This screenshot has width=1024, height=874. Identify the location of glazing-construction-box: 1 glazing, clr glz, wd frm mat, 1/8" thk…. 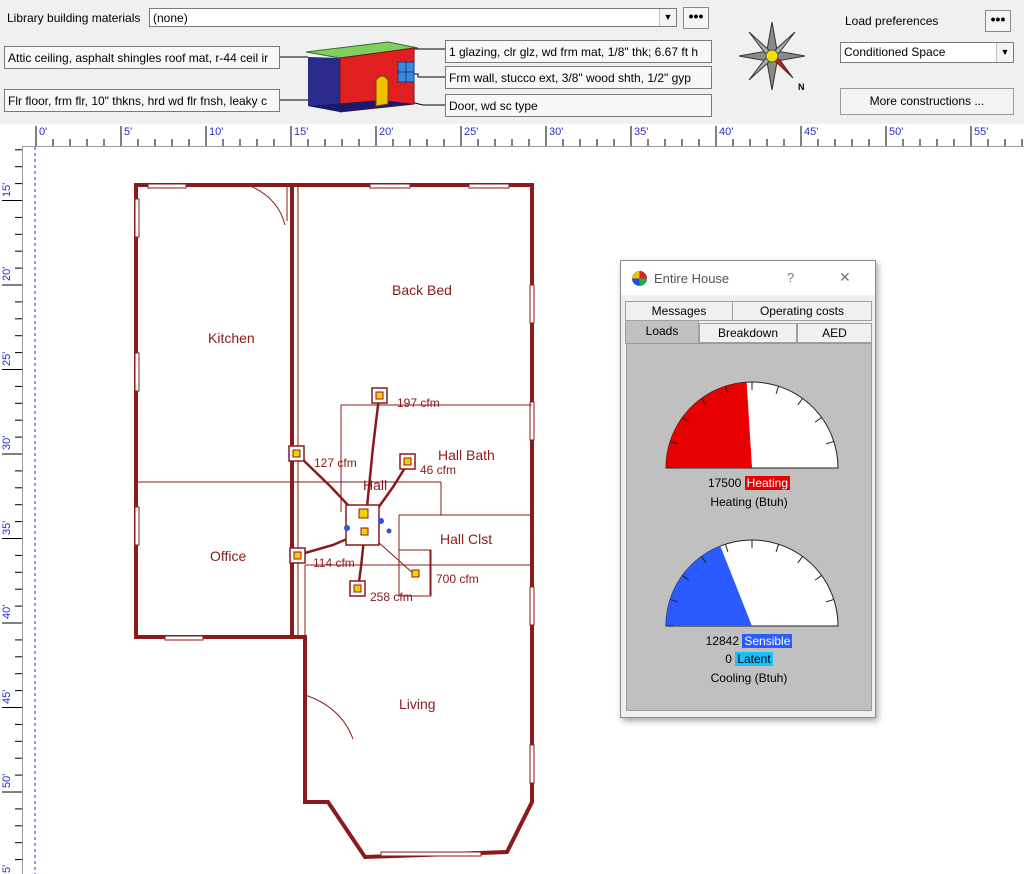
(578, 51).